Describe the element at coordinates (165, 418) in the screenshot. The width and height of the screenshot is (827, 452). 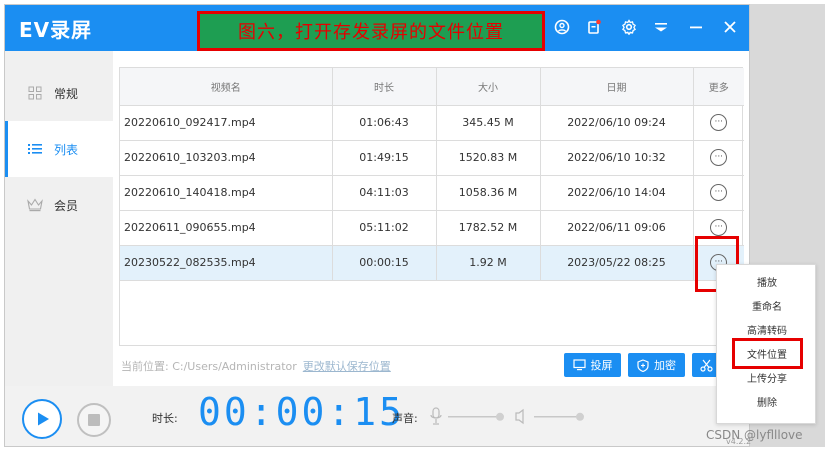
I see `duration-label: 时长:` at that location.